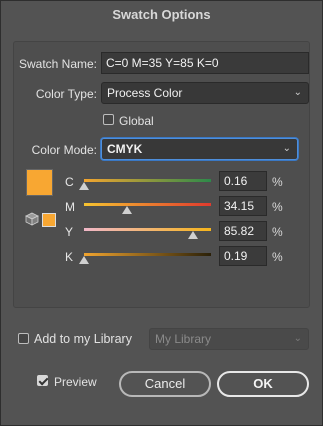 The image size is (323, 426). I want to click on black-slider-thumb, so click(84, 260).